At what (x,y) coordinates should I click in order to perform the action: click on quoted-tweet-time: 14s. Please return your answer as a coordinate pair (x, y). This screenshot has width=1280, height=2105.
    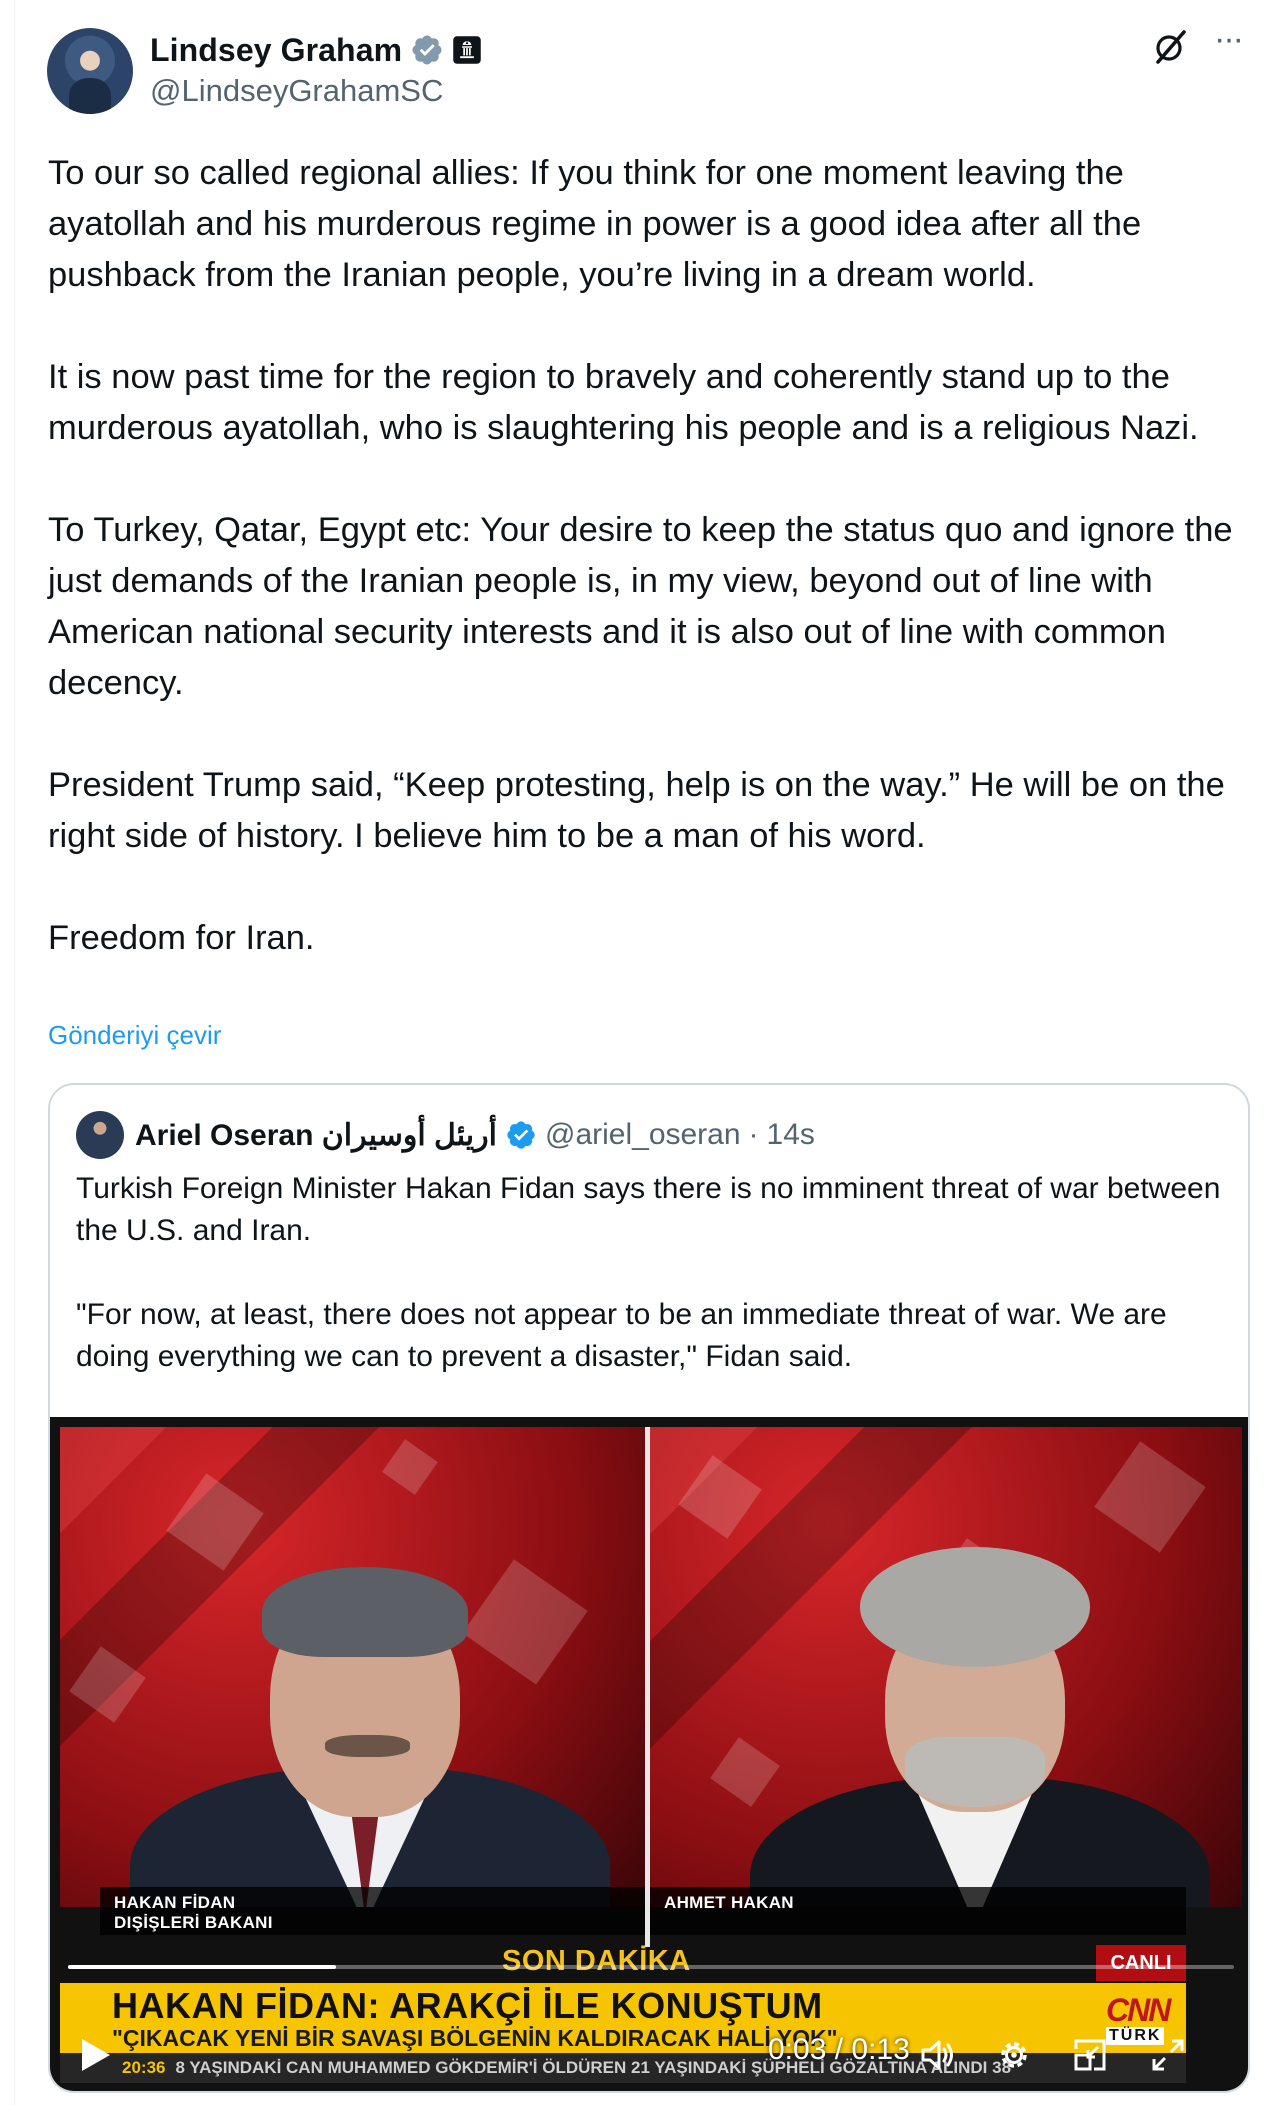
    Looking at the image, I should click on (791, 1135).